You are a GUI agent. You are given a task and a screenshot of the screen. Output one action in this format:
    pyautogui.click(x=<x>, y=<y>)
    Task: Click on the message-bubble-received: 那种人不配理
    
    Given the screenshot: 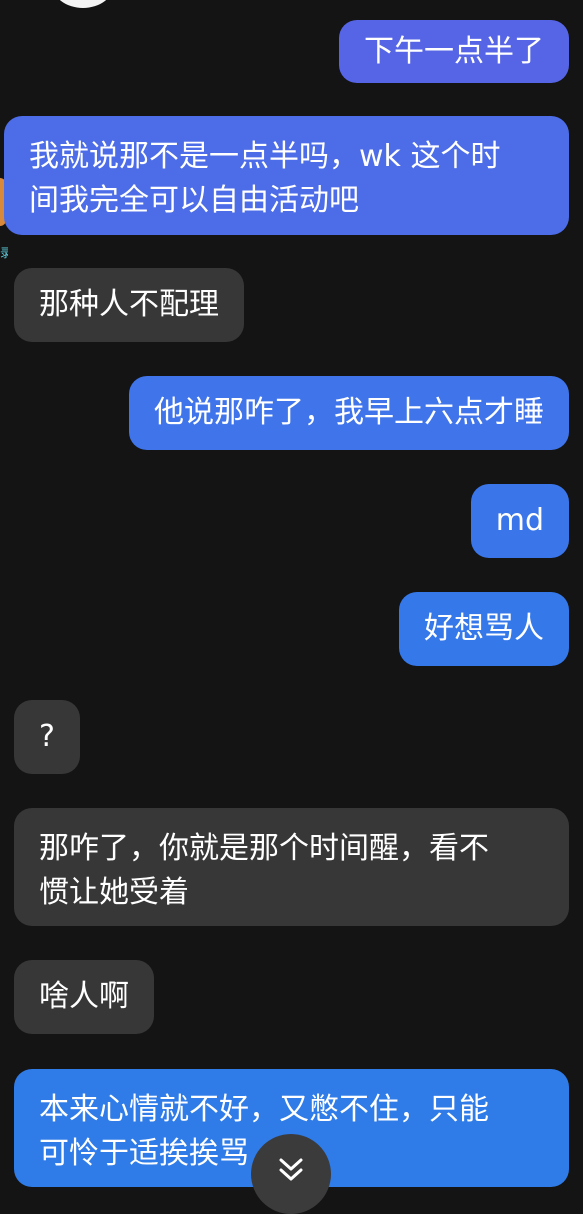 What is the action you would take?
    pyautogui.click(x=129, y=305)
    